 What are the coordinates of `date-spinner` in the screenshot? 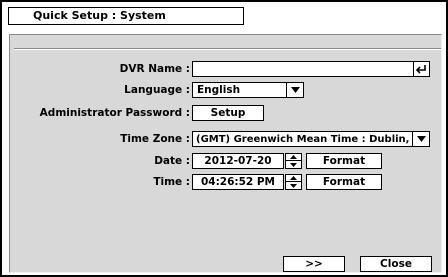 It's located at (293, 161).